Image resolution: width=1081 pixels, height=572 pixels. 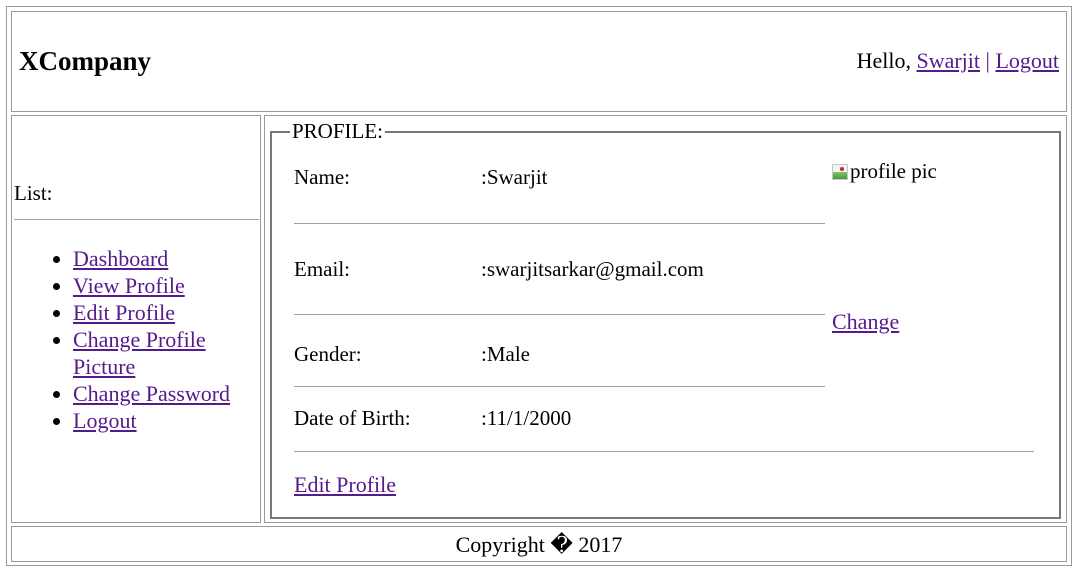 What do you see at coordinates (322, 269) in the screenshot?
I see `email-label: Email:` at bounding box center [322, 269].